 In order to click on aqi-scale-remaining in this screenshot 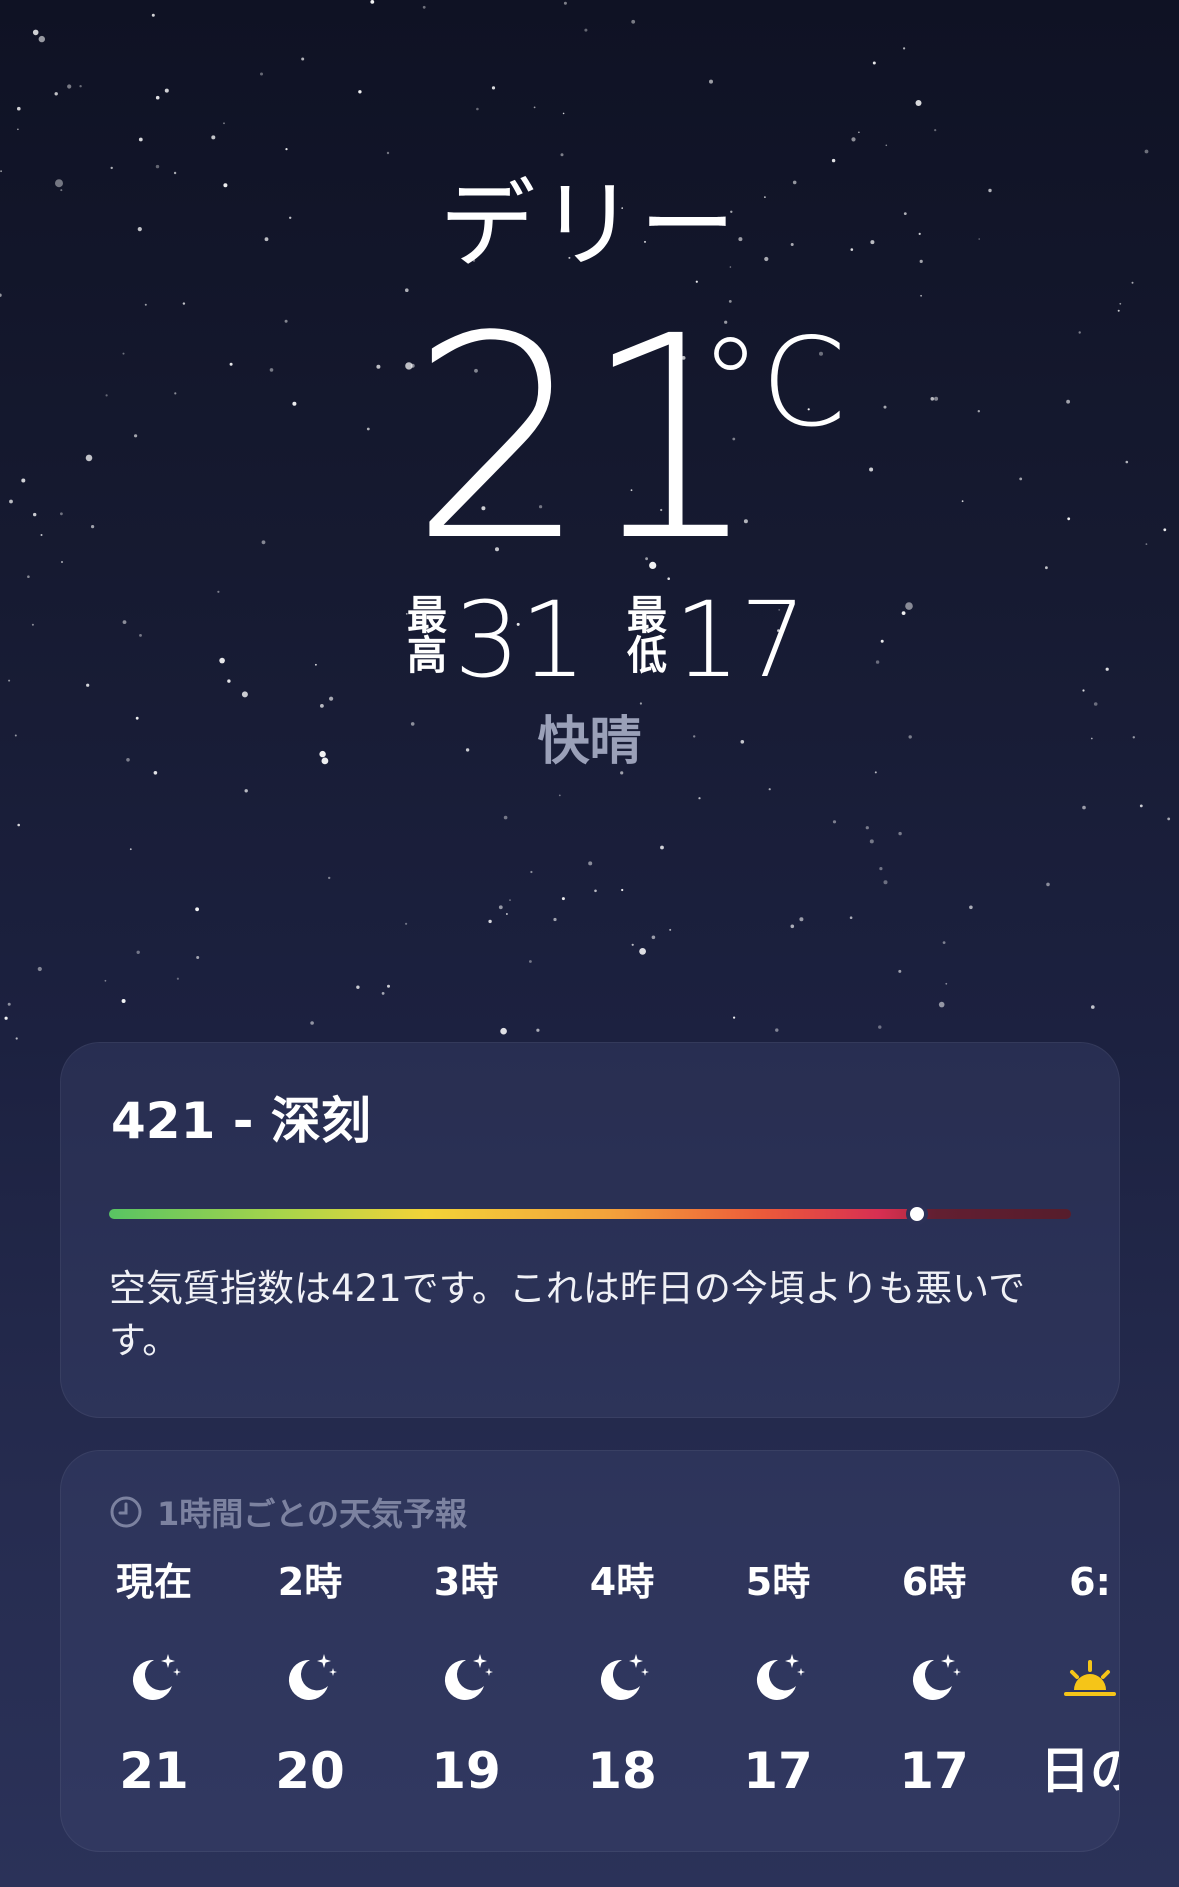, I will do `click(997, 1214)`.